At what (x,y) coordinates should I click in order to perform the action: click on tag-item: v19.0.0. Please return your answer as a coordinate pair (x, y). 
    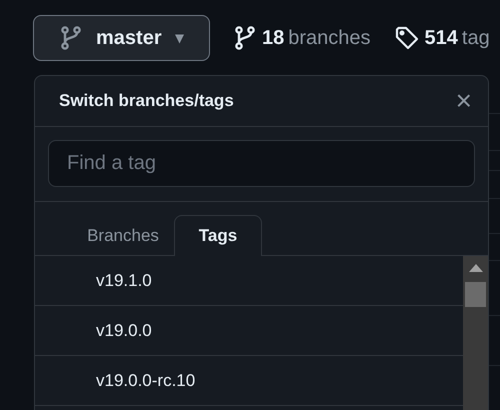
    Looking at the image, I should click on (124, 330).